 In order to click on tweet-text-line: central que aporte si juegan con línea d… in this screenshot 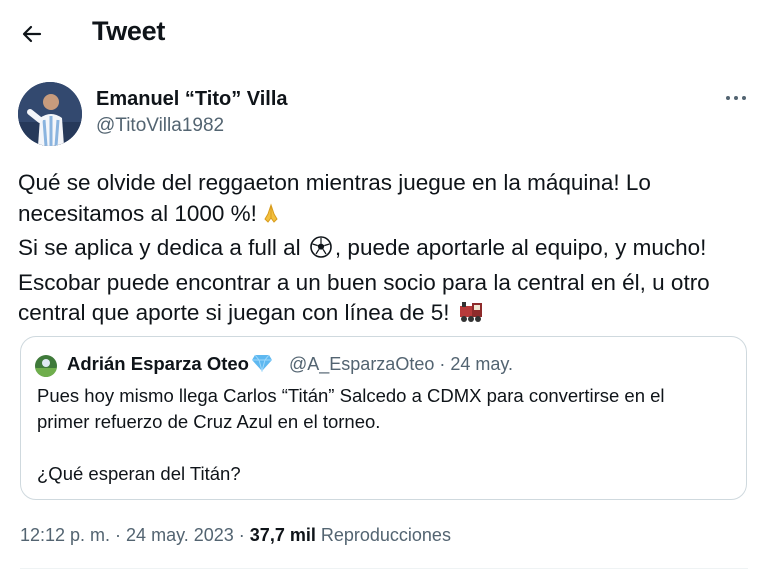, I will do `click(385, 315)`.